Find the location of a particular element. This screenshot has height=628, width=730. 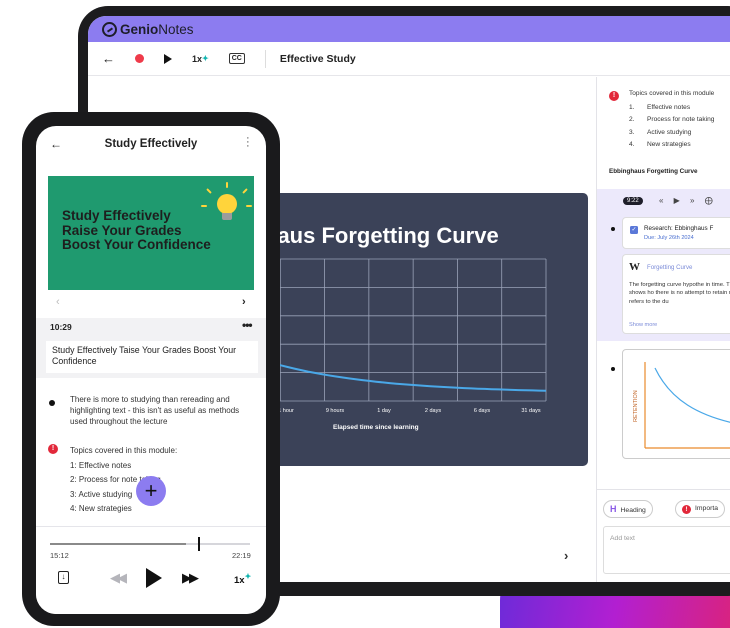

x-tick-label: 1 hour is located at coordinates (286, 411).